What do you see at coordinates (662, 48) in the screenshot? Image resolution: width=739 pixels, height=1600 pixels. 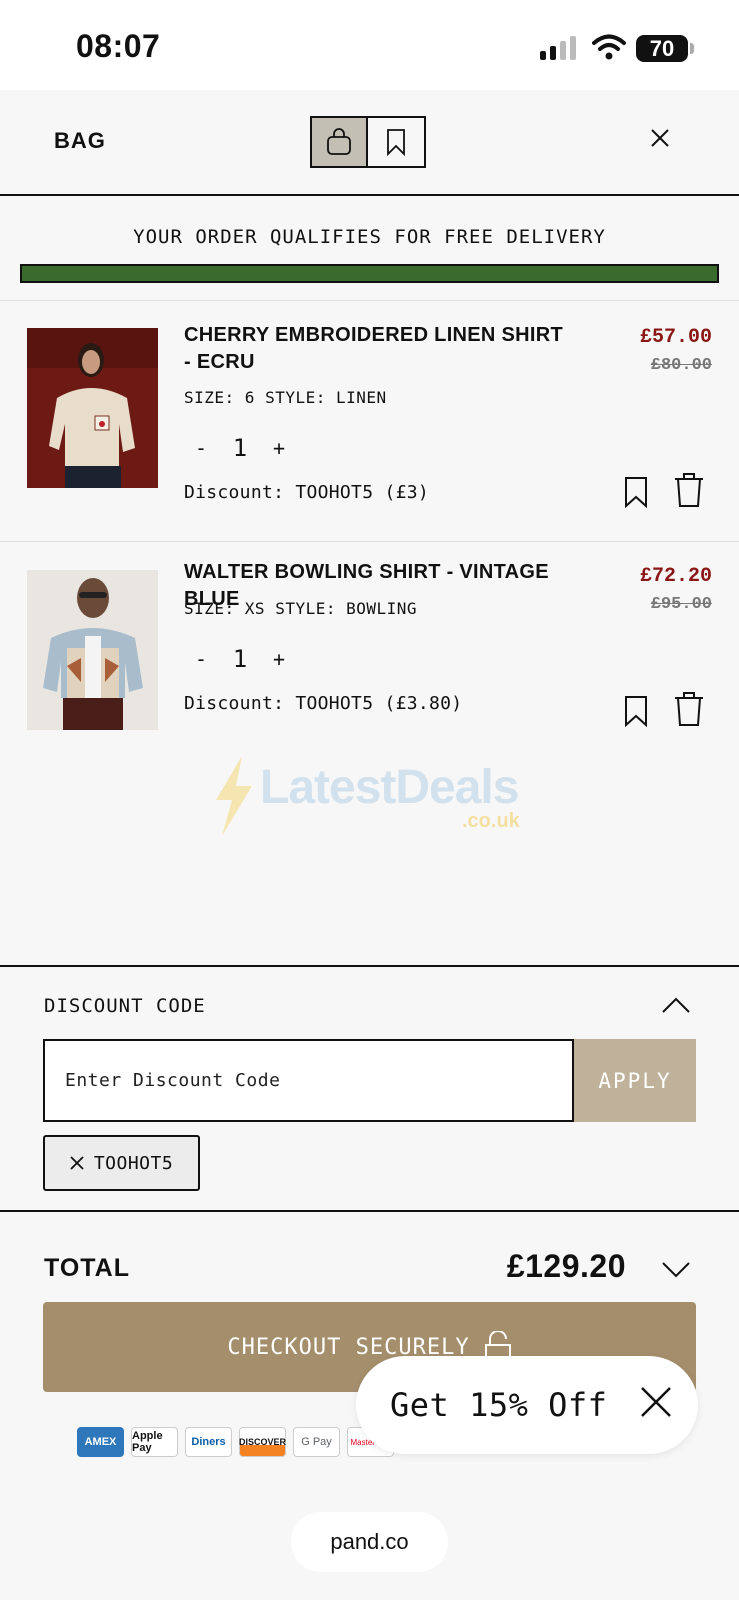 I see `battery-indicator: 70` at bounding box center [662, 48].